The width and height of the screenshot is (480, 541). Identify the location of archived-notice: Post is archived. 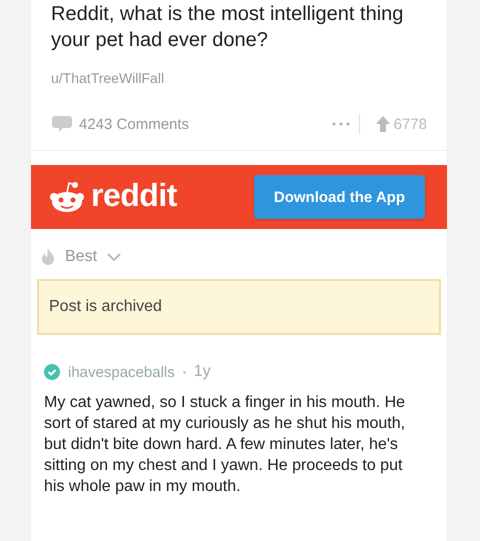
(239, 307).